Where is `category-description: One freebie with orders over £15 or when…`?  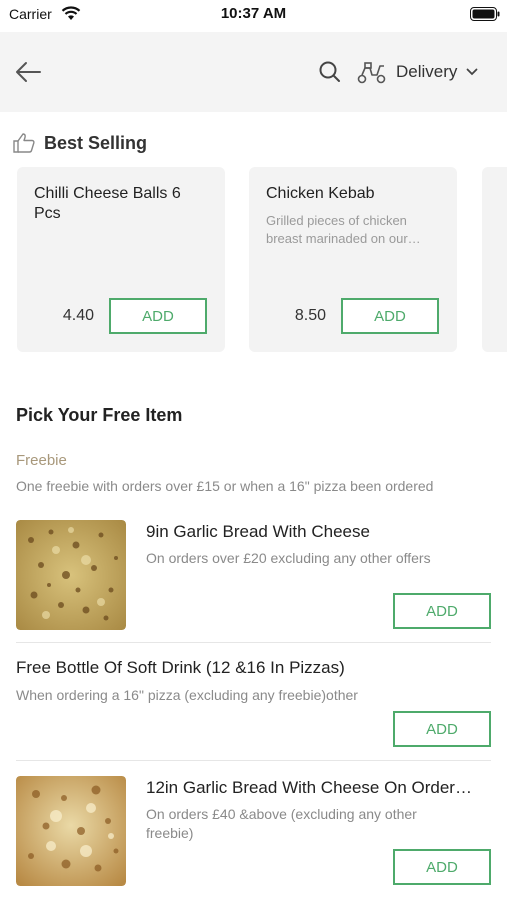 category-description: One freebie with orders over £15 or when… is located at coordinates (225, 486).